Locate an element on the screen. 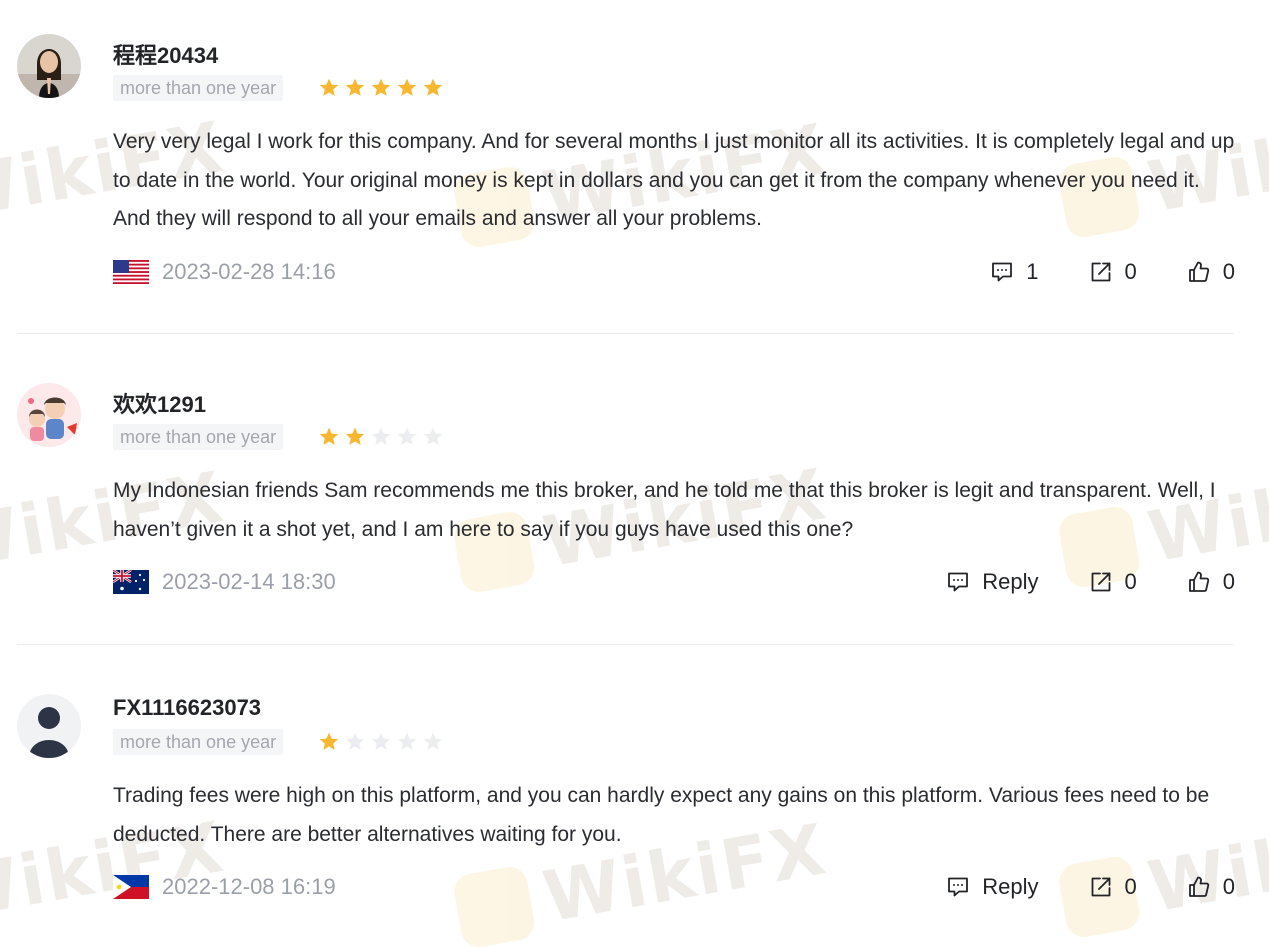 The height and width of the screenshot is (947, 1269). review-actions: 1 0 0 is located at coordinates (1112, 272).